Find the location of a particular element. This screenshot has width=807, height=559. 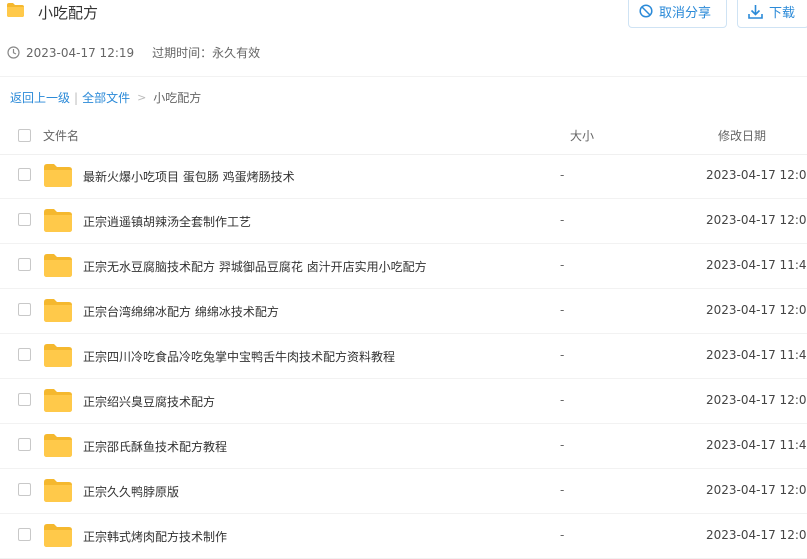

table-row: 正宗韩式烤肉配方技术制作 - 2023-04-17 12:06 is located at coordinates (403, 536).